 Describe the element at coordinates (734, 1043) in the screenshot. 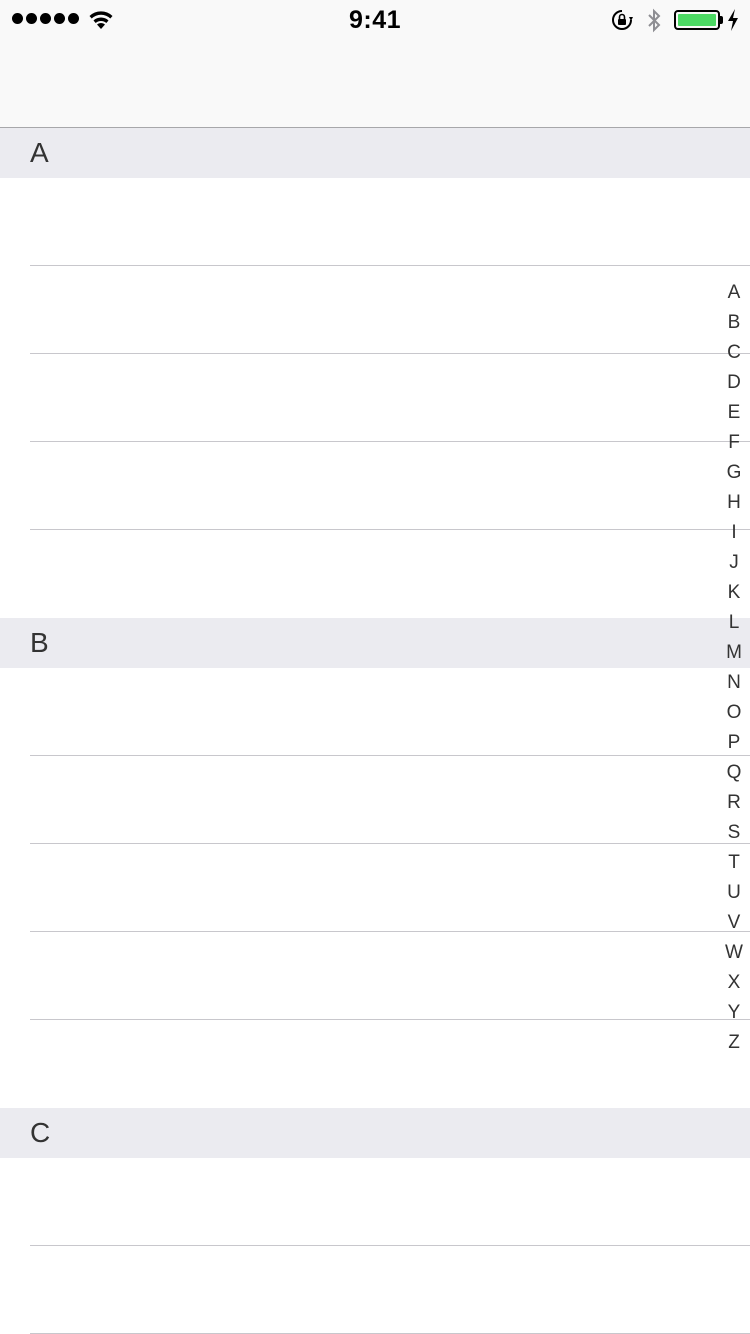

I see `index-letter-z: Z` at that location.